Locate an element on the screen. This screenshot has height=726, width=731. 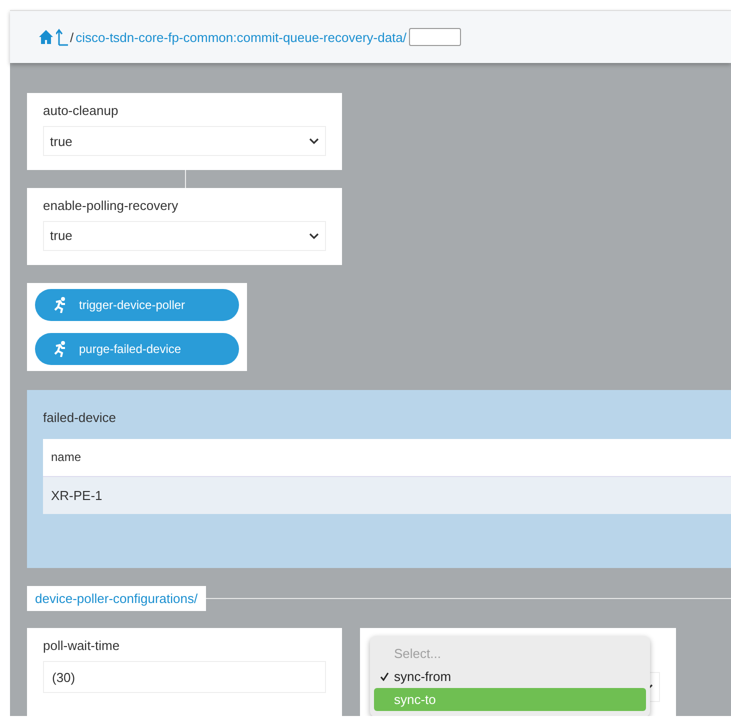
input-field: (30) is located at coordinates (184, 677).